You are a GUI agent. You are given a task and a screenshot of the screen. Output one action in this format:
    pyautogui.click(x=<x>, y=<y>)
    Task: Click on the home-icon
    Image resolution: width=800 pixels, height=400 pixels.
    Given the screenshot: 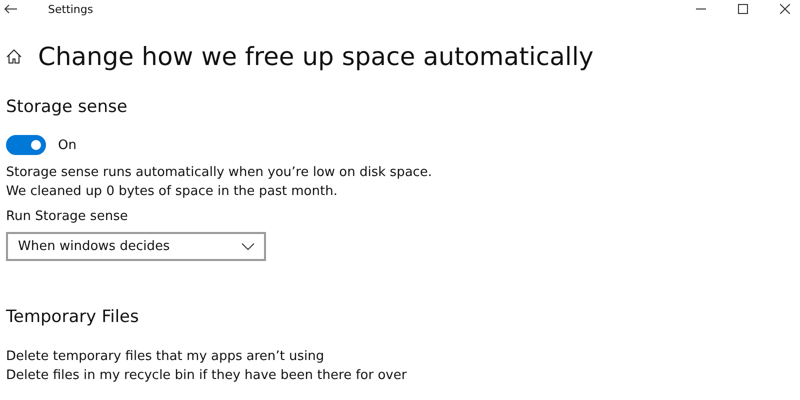 What is the action you would take?
    pyautogui.click(x=14, y=56)
    